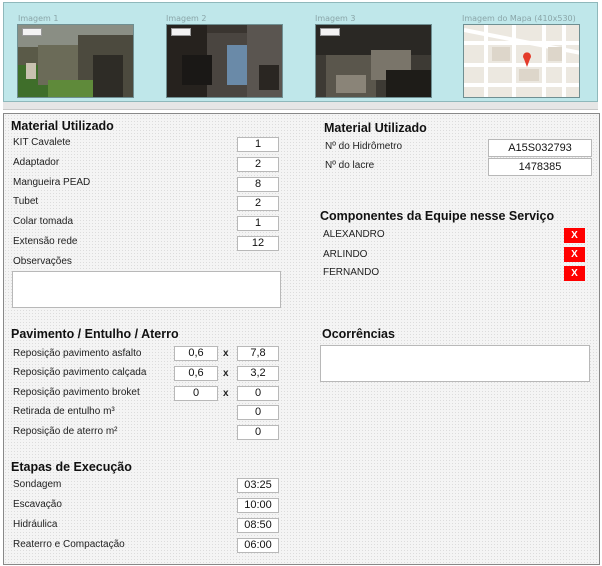 The height and width of the screenshot is (566, 602). Describe the element at coordinates (43, 221) in the screenshot. I see `material-label: Colar tomada` at that location.